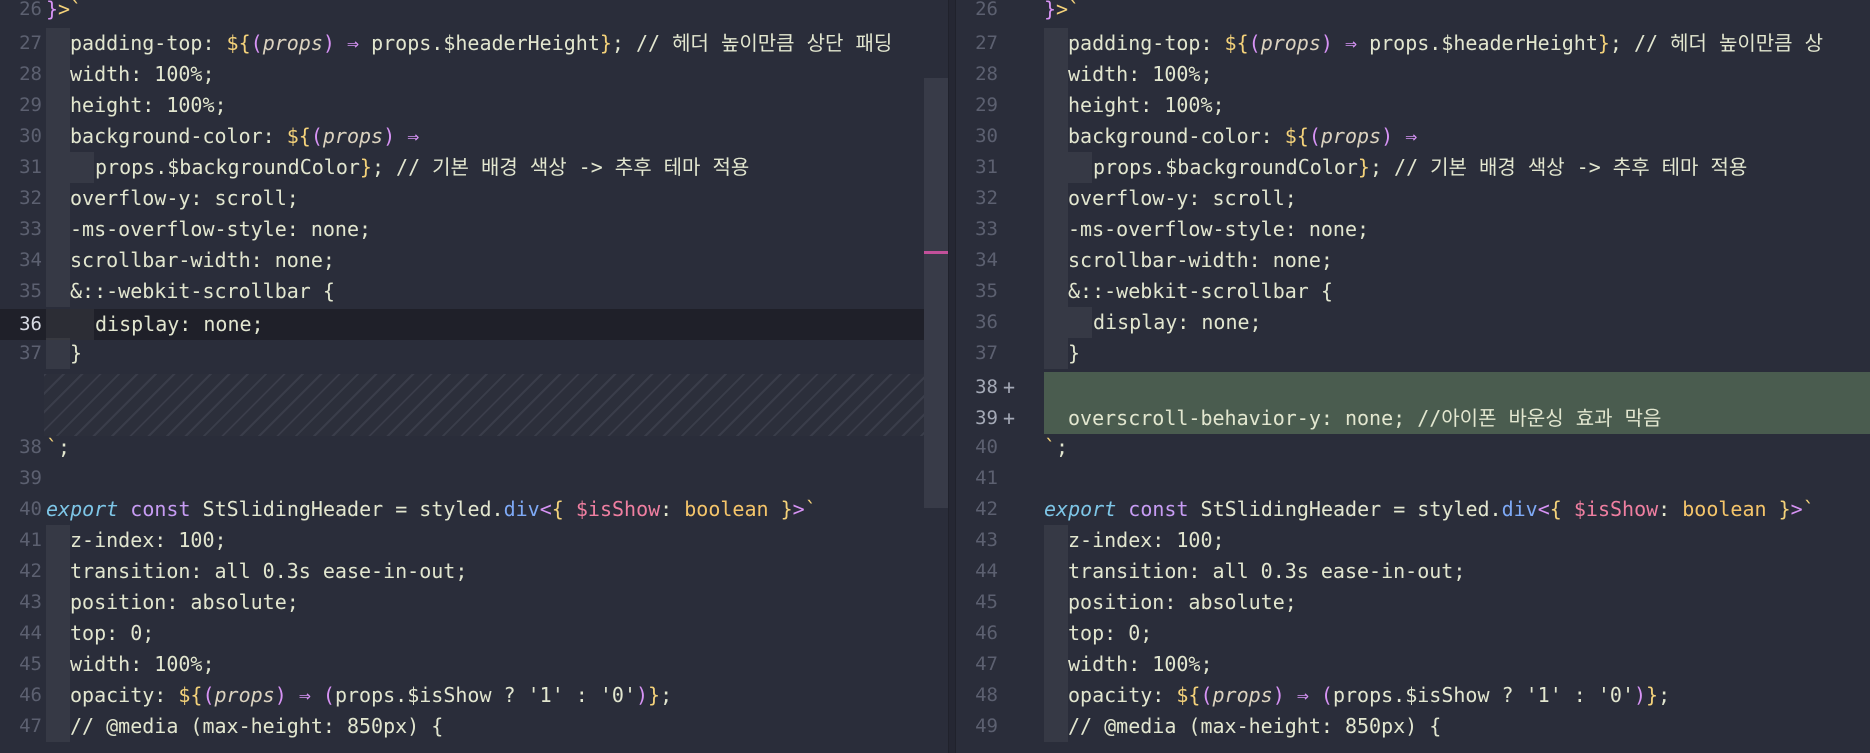 Image resolution: width=1870 pixels, height=753 pixels. Describe the element at coordinates (1413, 602) in the screenshot. I see `code-line: 45 position: absolute;` at that location.